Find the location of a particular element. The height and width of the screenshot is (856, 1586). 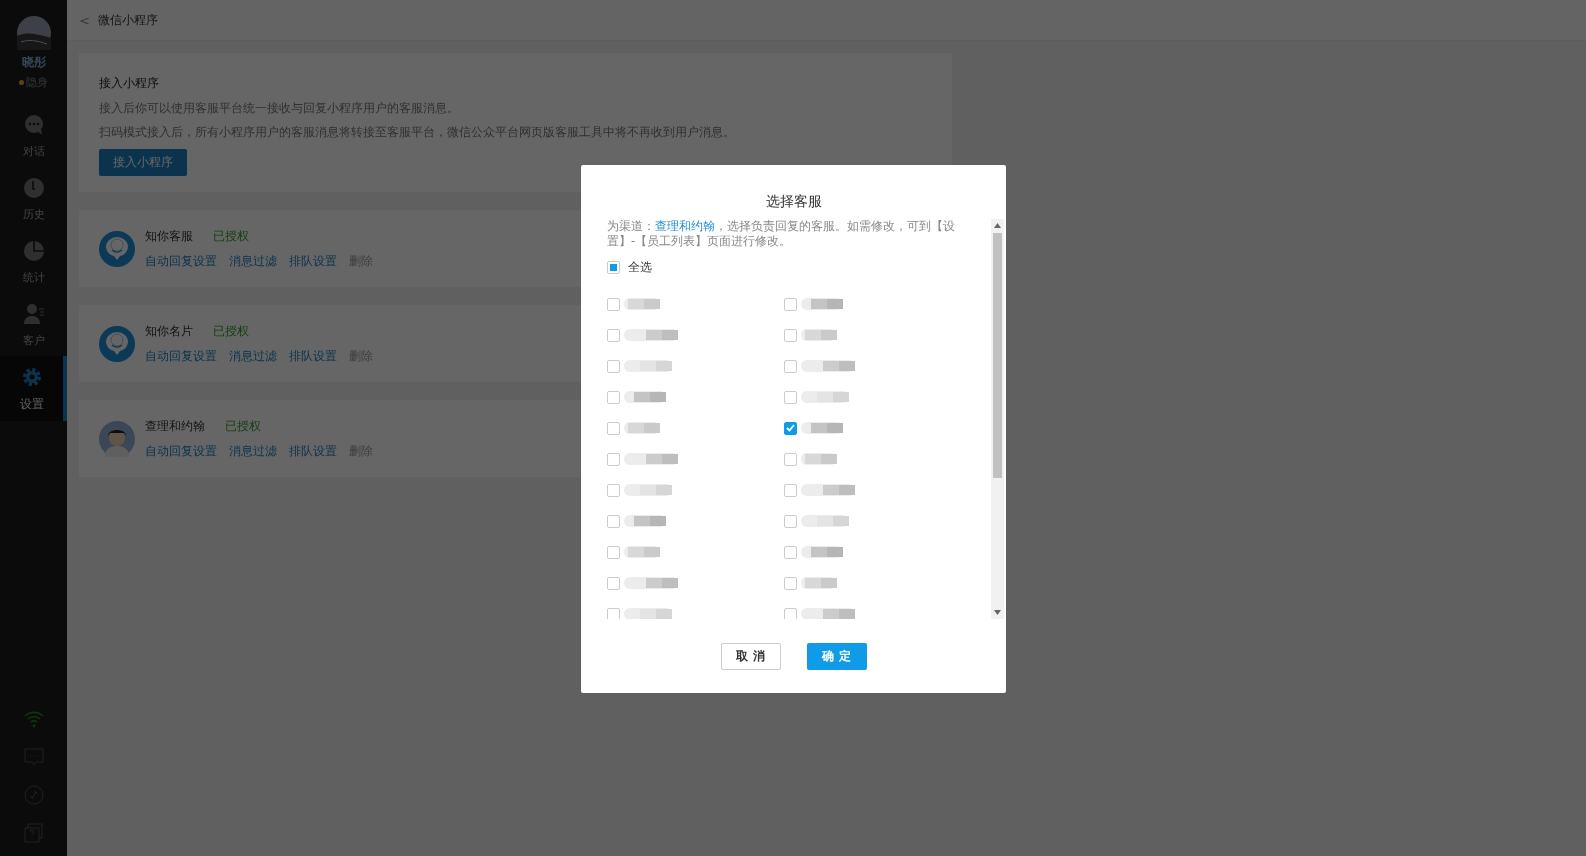

checkbox-label: 全选 is located at coordinates (640, 267).